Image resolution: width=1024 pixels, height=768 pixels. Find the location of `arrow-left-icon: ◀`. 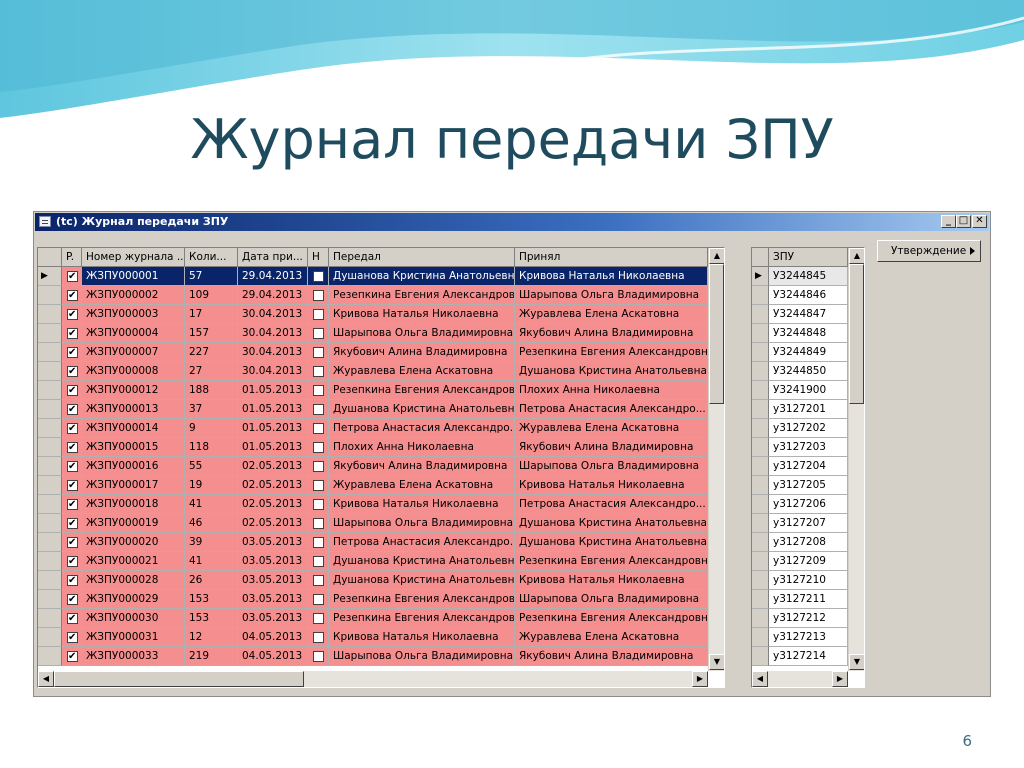

arrow-left-icon: ◀ is located at coordinates (760, 679).